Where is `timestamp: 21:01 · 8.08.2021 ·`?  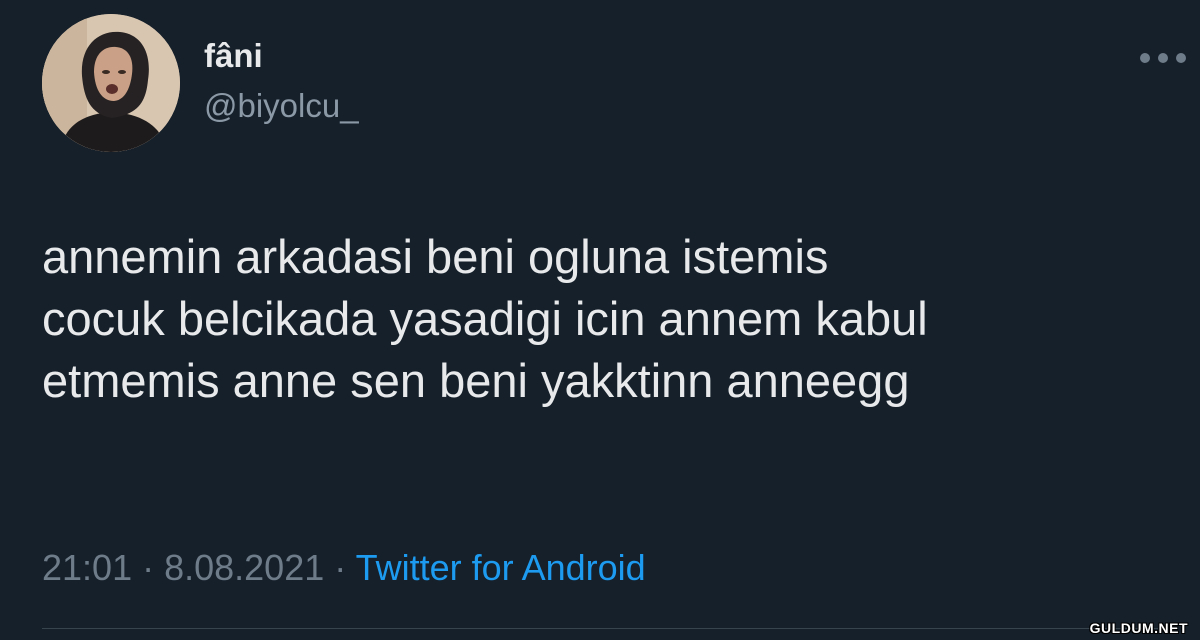 timestamp: 21:01 · 8.08.2021 · is located at coordinates (199, 567).